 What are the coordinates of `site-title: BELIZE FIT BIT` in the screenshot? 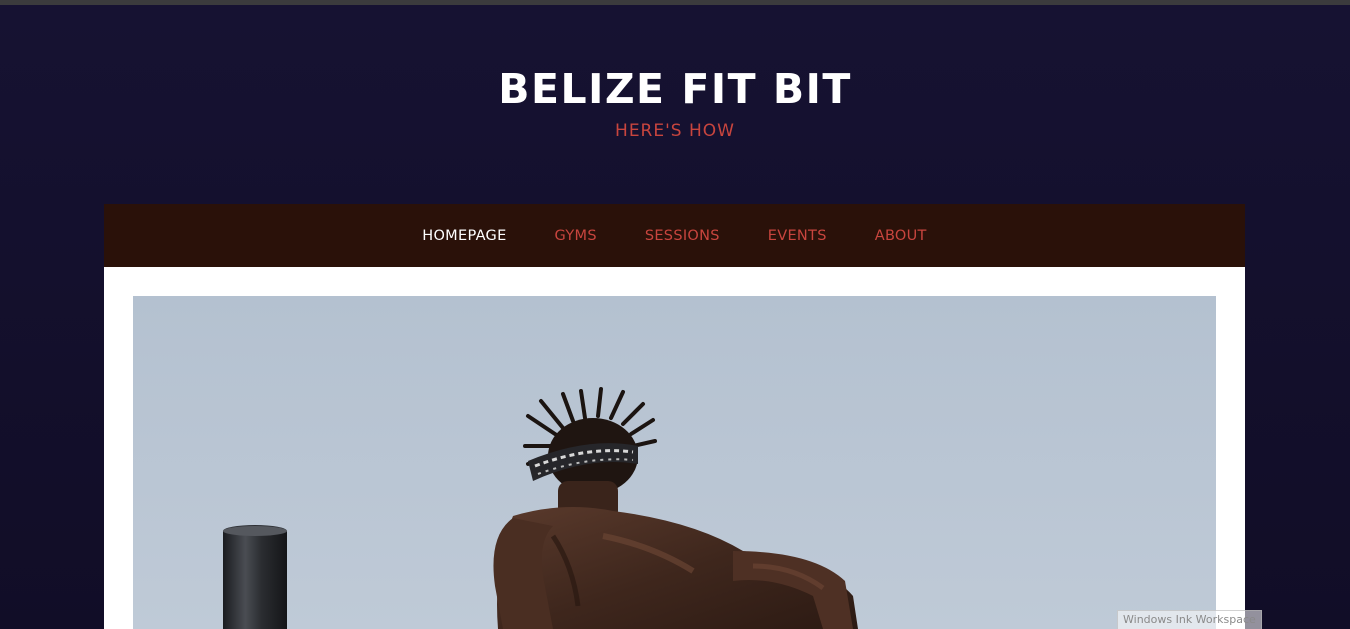 It's located at (675, 89).